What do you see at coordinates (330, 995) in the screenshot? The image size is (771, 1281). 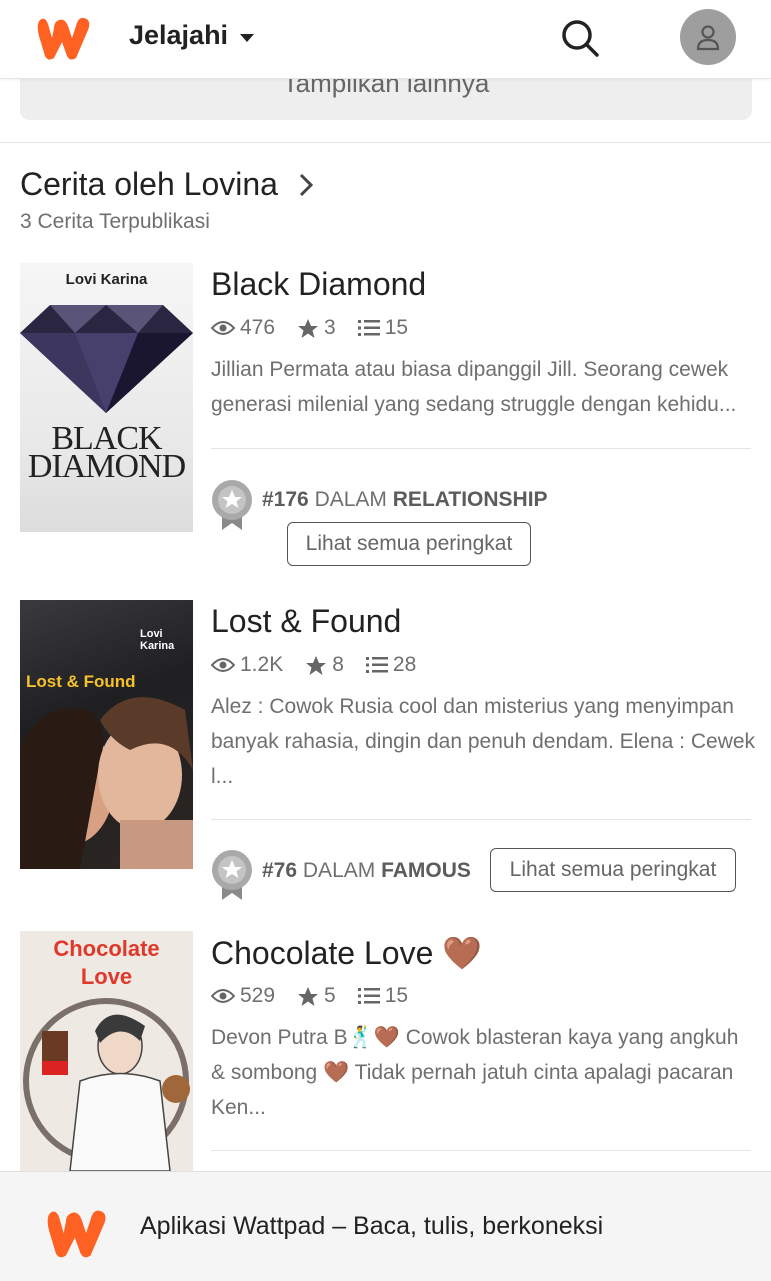 I see `votes-count: 5` at bounding box center [330, 995].